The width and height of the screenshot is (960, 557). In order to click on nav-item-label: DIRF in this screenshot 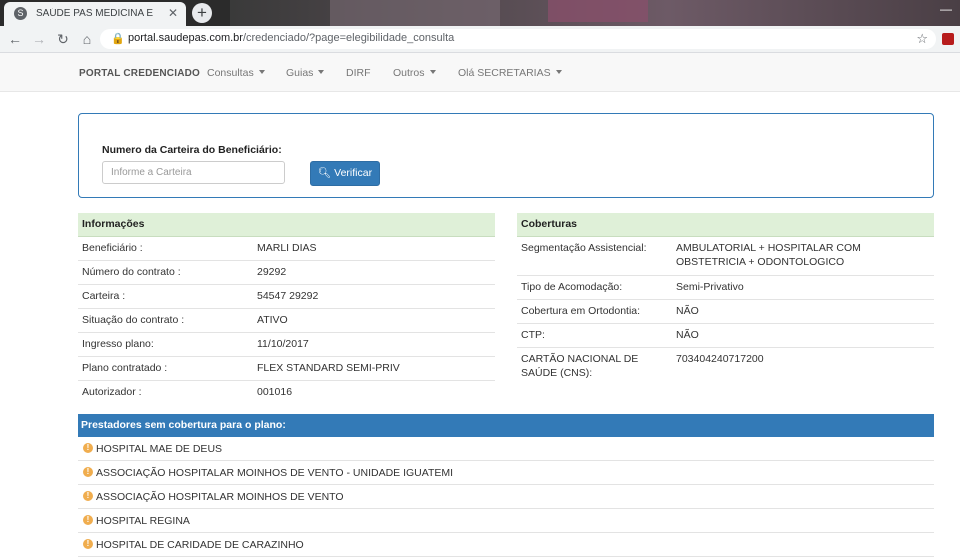, I will do `click(358, 73)`.